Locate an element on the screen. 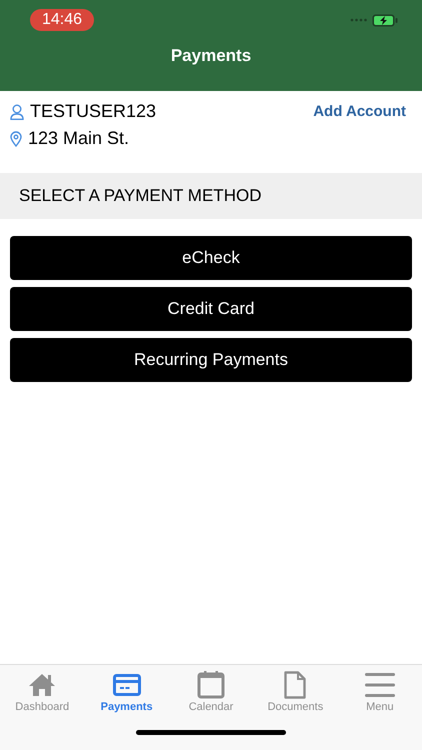 The height and width of the screenshot is (750, 422). location-pin-icon is located at coordinates (16, 138).